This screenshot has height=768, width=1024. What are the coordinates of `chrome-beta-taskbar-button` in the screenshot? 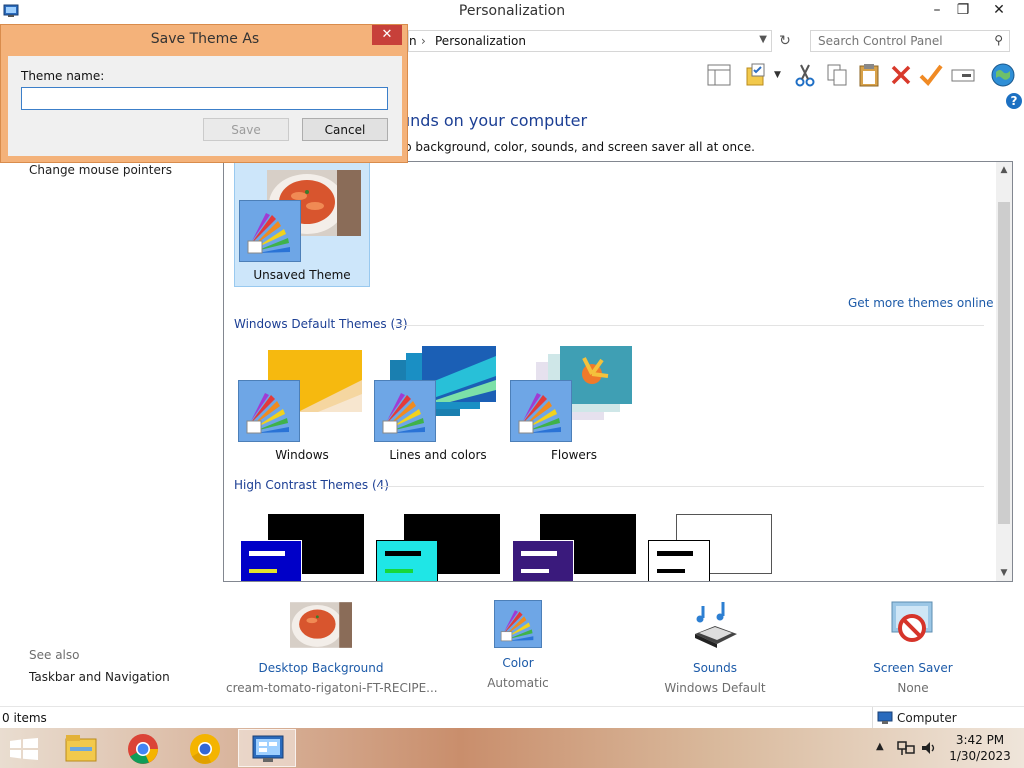 It's located at (205, 748).